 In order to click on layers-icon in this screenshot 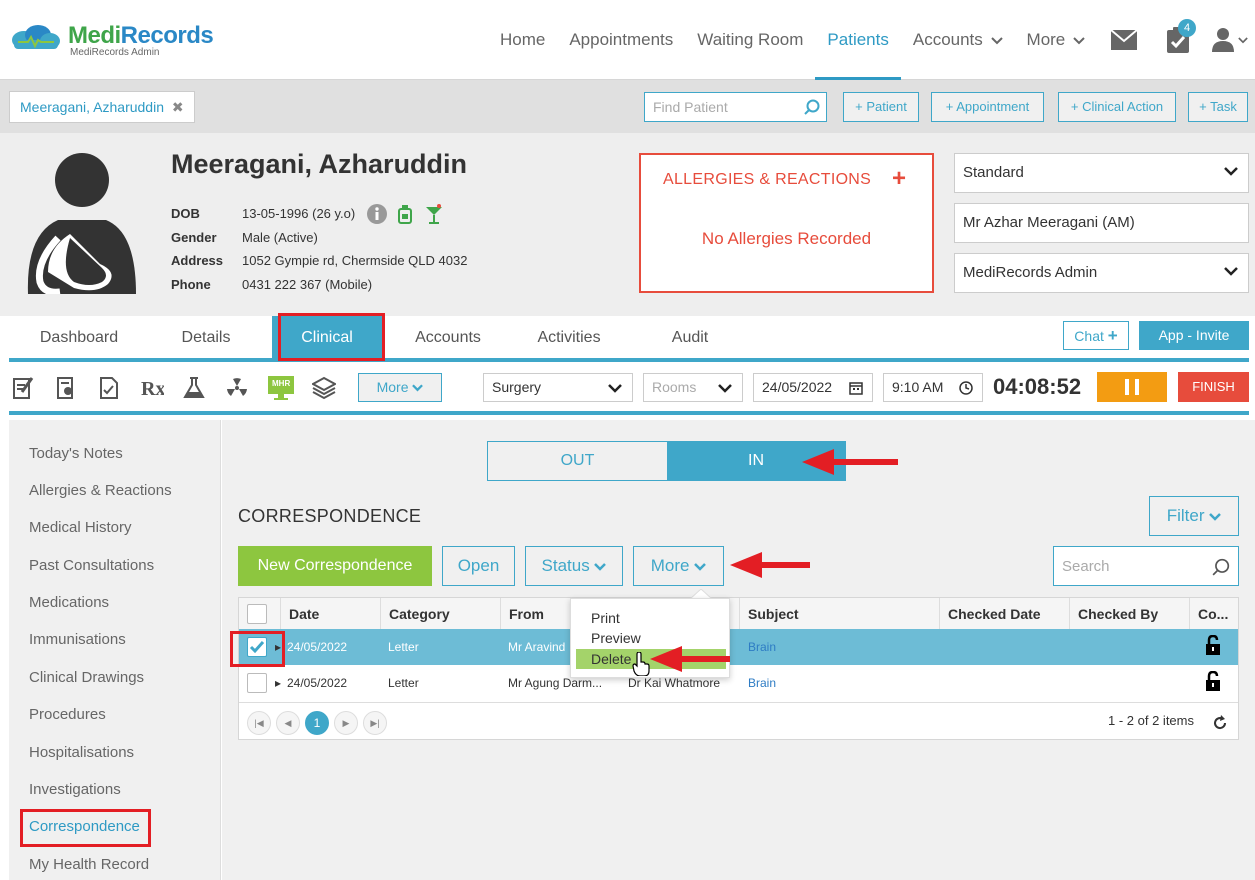, I will do `click(324, 388)`.